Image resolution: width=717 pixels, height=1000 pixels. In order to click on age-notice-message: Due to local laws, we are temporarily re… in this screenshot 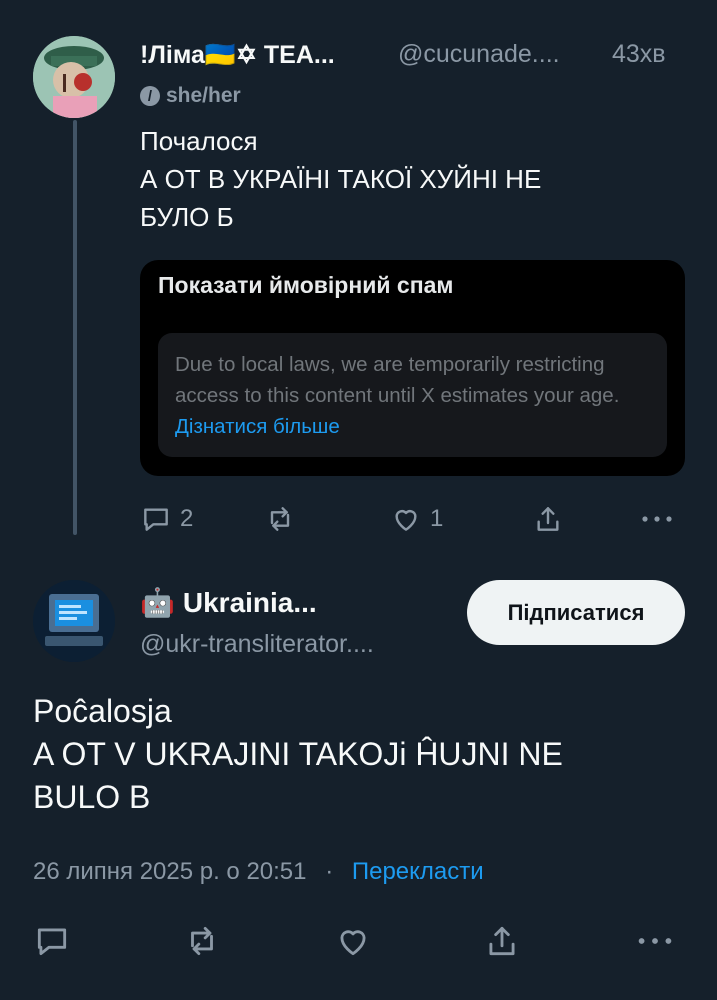, I will do `click(397, 380)`.